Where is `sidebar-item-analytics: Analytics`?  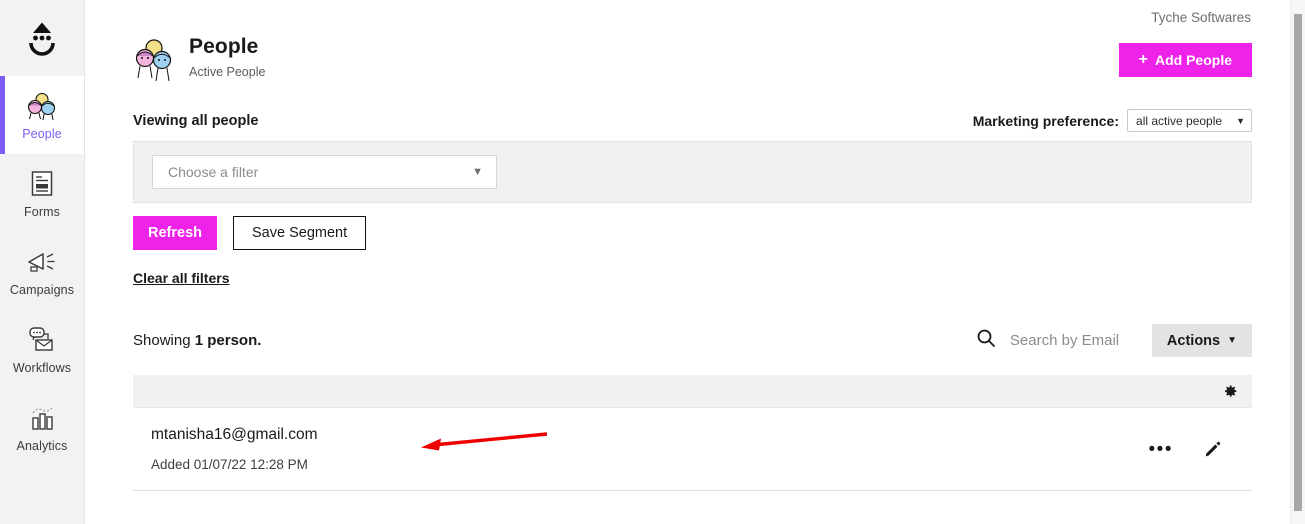 sidebar-item-analytics: Analytics is located at coordinates (42, 427).